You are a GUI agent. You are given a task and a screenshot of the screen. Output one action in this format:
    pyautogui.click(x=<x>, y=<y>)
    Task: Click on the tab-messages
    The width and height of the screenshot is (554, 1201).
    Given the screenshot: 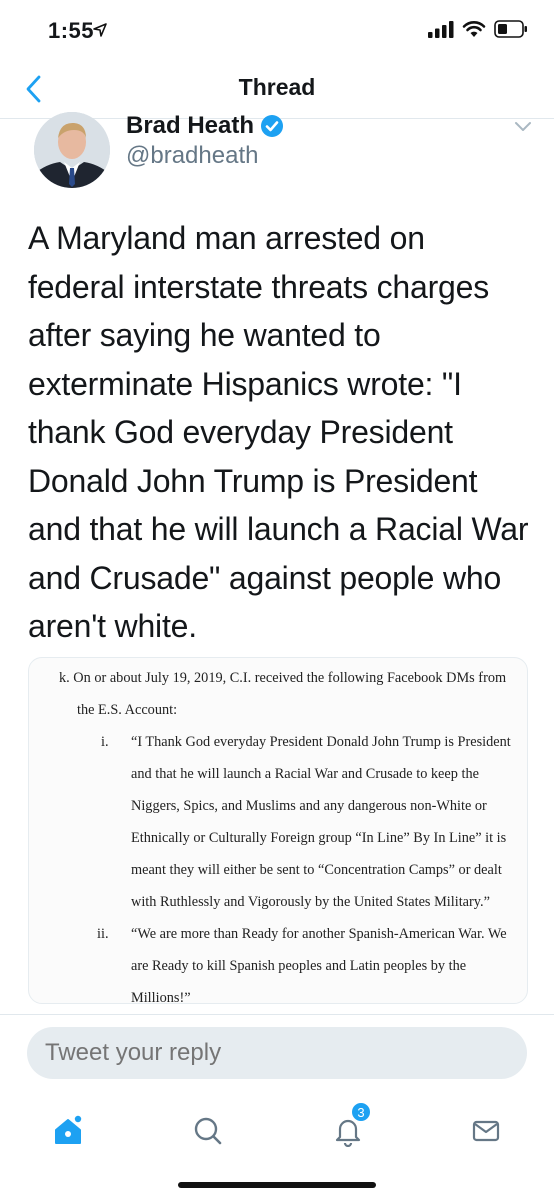 What is the action you would take?
    pyautogui.click(x=486, y=1131)
    